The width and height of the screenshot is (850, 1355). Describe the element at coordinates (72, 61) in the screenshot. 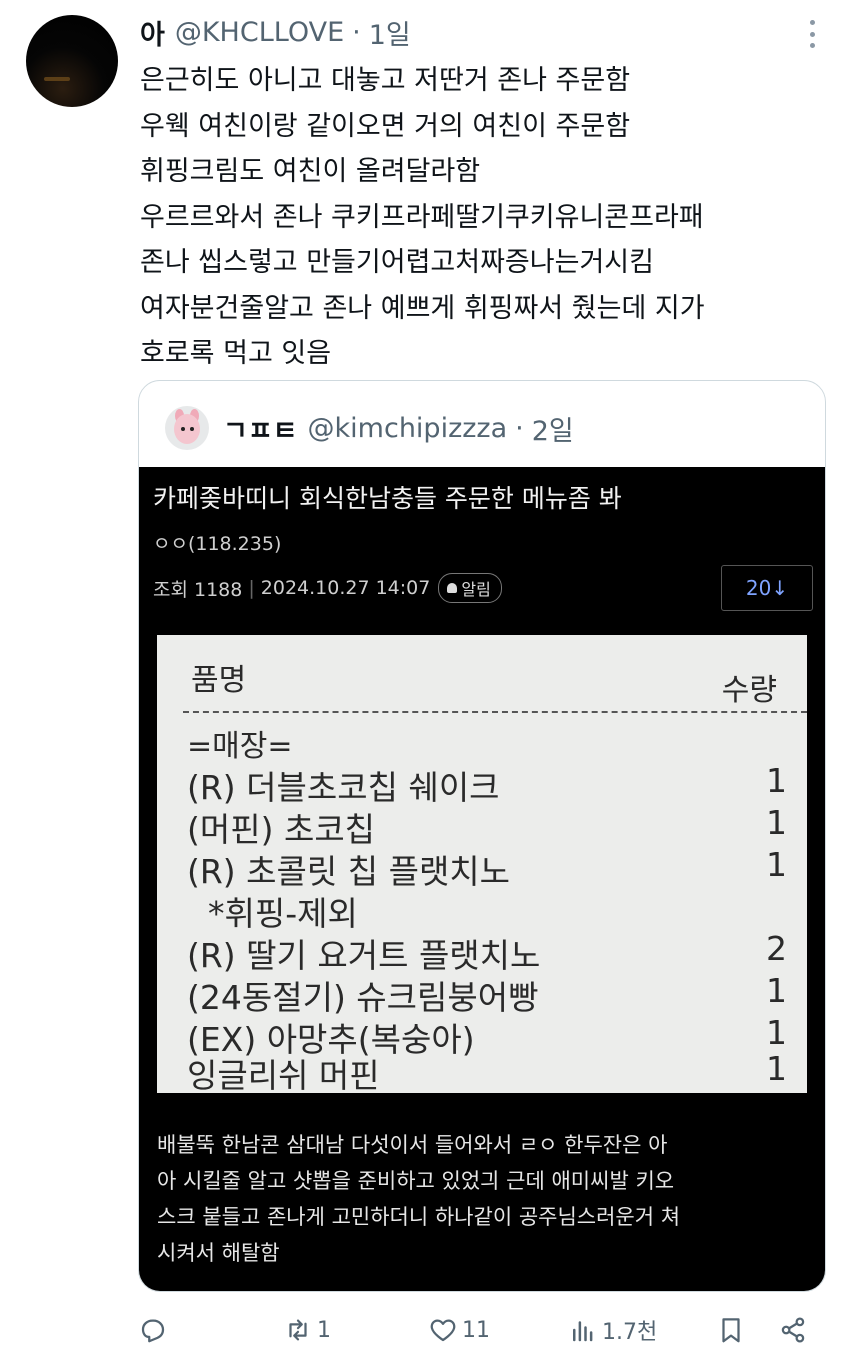

I see `user-avatar` at that location.